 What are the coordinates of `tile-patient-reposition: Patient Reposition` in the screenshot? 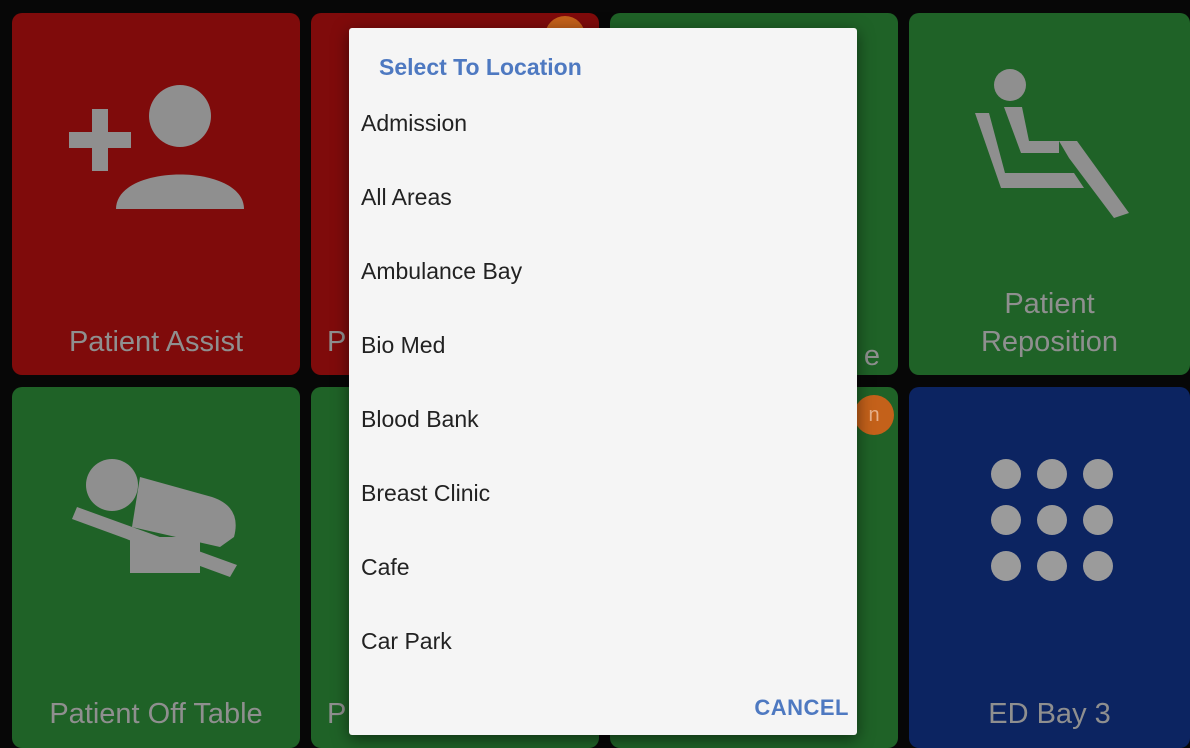 It's located at (1049, 194).